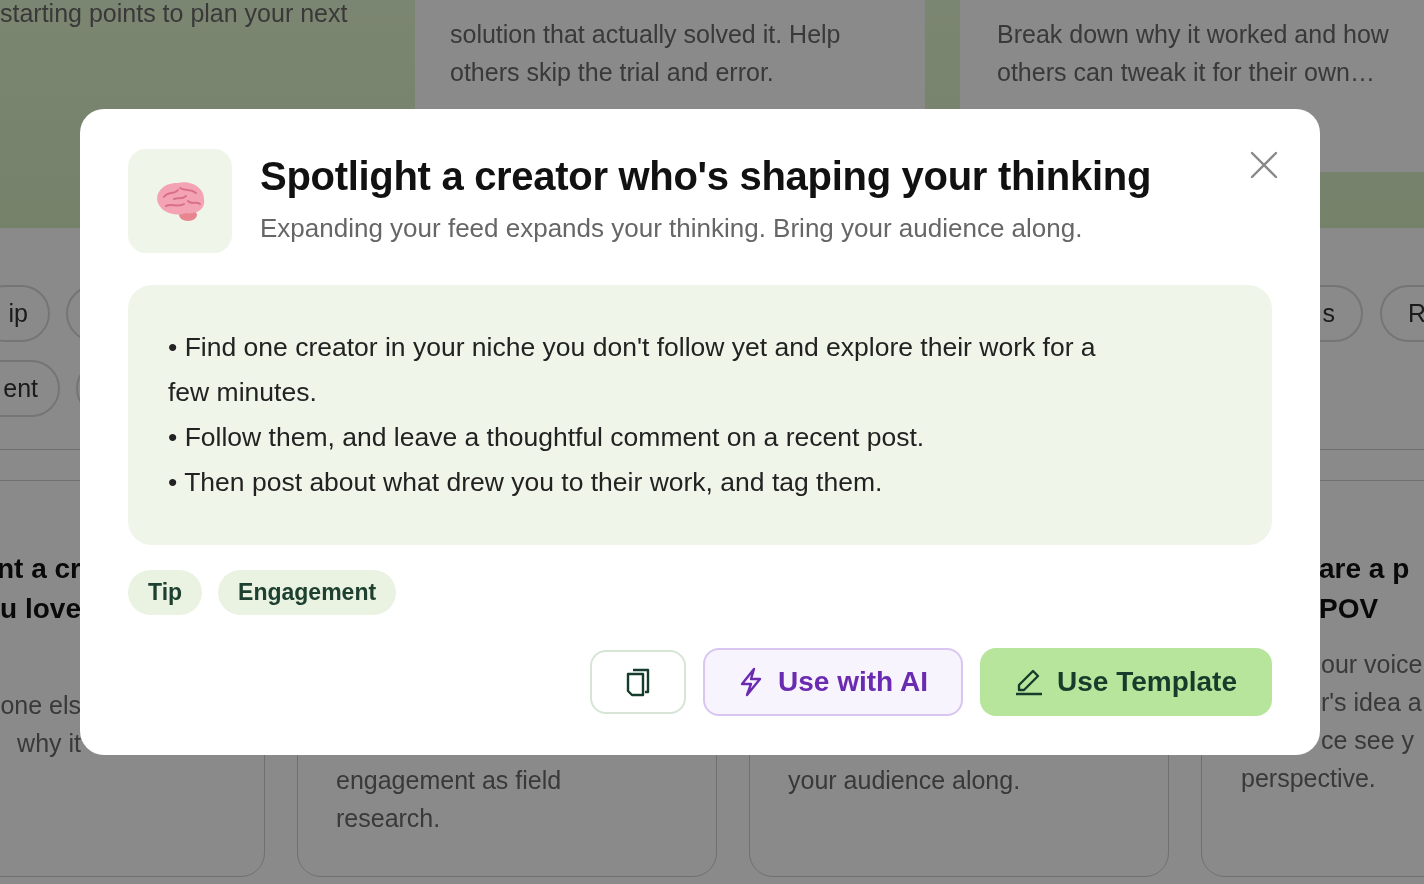 The width and height of the screenshot is (1424, 884). I want to click on filter-chip: ip, so click(25, 313).